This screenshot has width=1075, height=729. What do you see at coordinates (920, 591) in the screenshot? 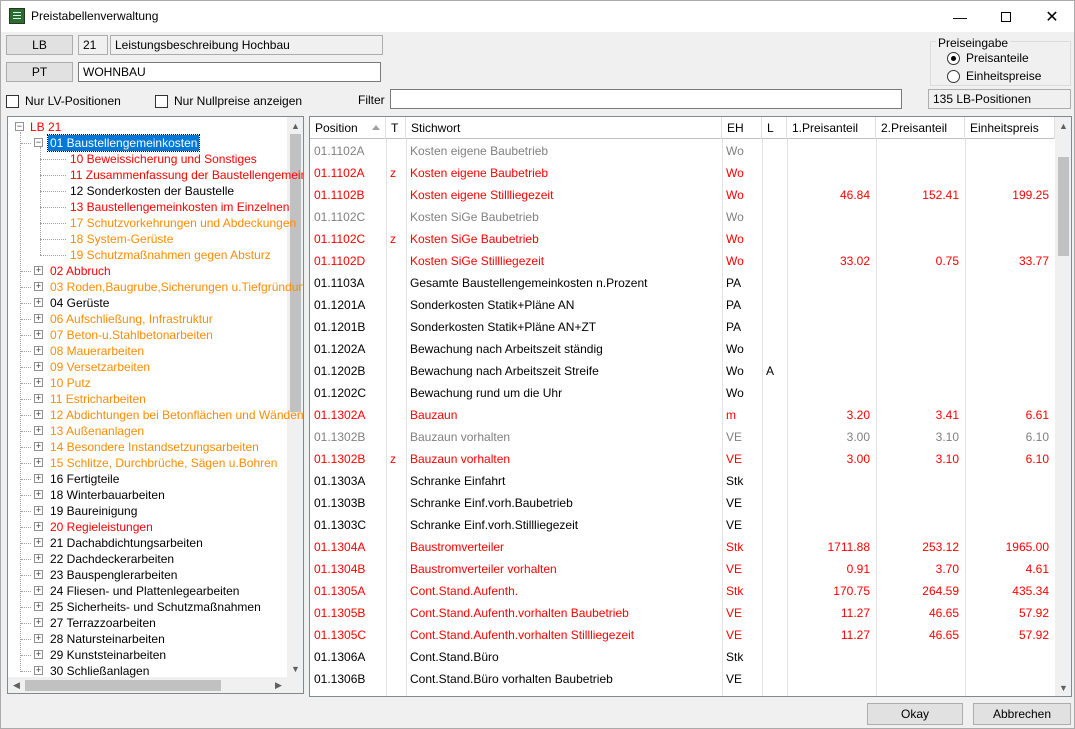
I see `cell-preisanteil-2: 264.59` at bounding box center [920, 591].